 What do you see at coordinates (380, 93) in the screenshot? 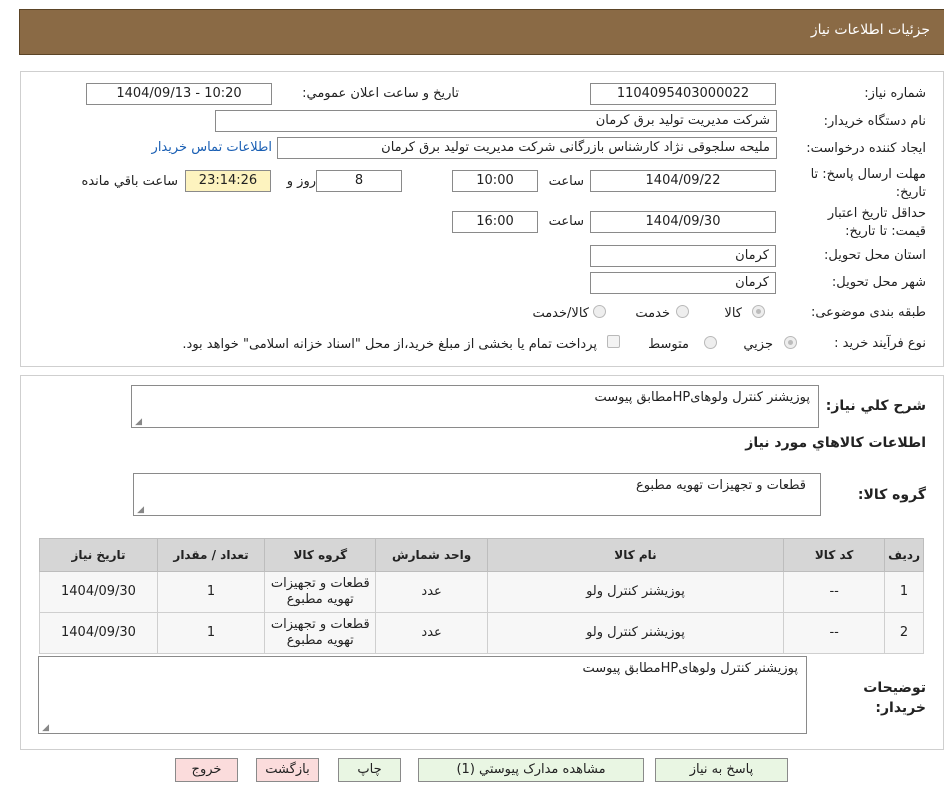
I see `announce-label: تاريخ و ساعت اعلان عمومي:` at bounding box center [380, 93].